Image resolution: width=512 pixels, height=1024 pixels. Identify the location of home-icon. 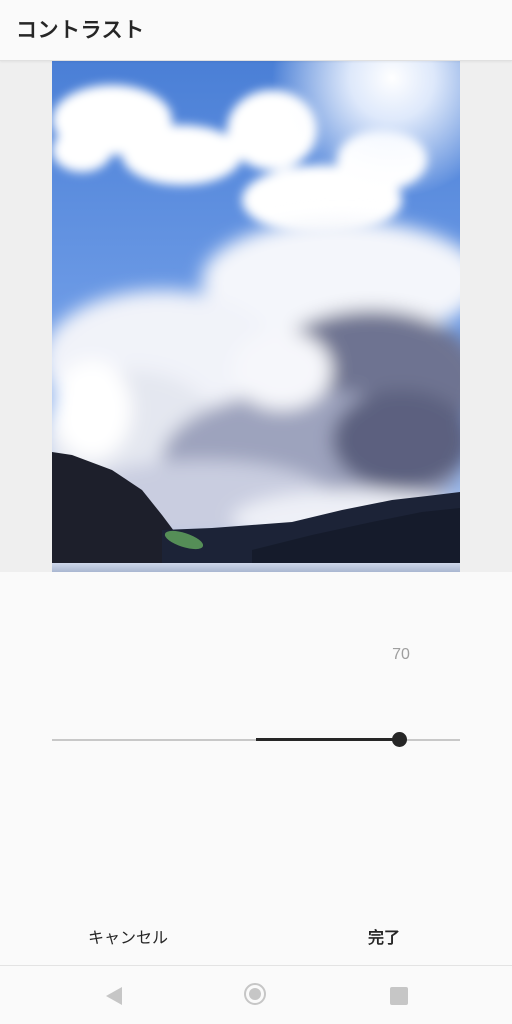
(255, 994).